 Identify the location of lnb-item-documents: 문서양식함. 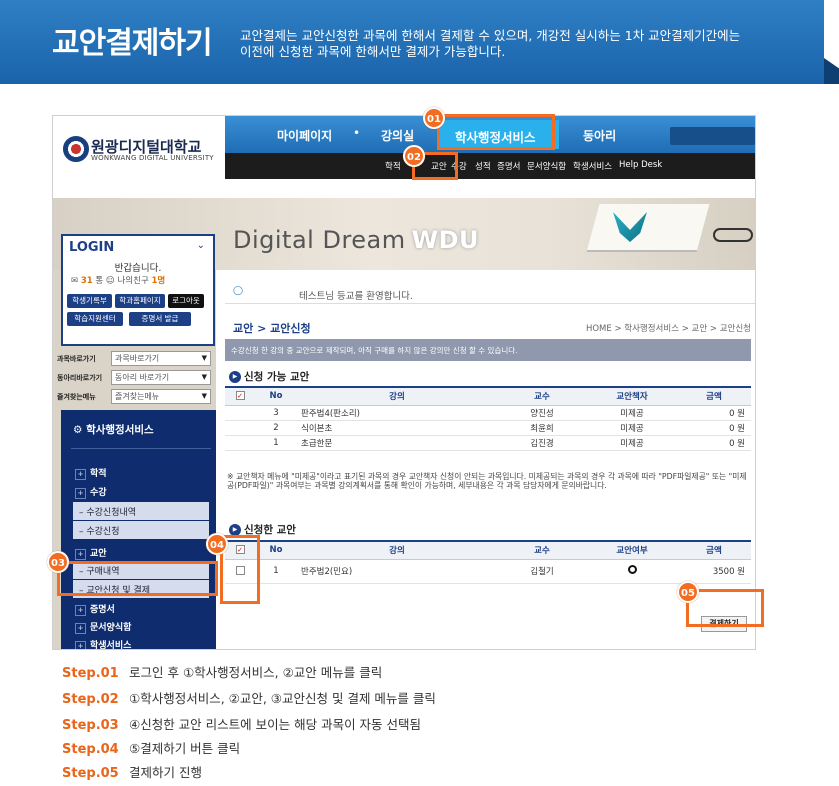
(103, 627).